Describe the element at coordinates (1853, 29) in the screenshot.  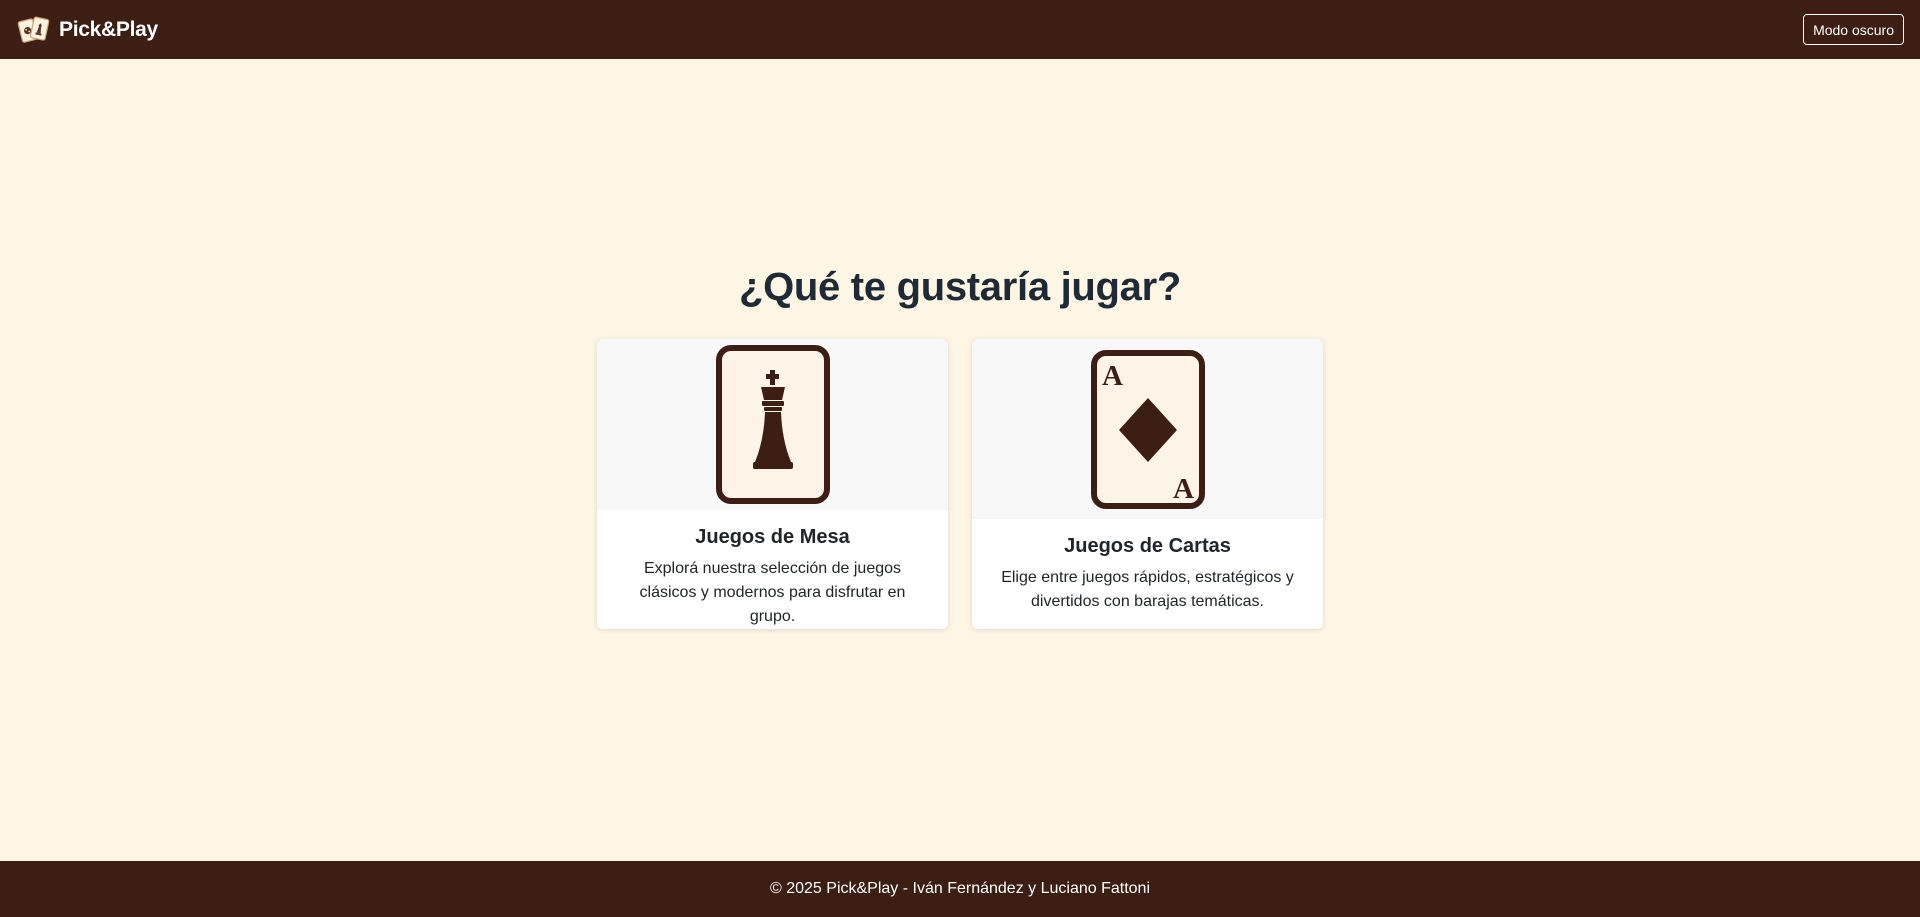
I see `dark-mode-toggle-button: Modo oscuro` at that location.